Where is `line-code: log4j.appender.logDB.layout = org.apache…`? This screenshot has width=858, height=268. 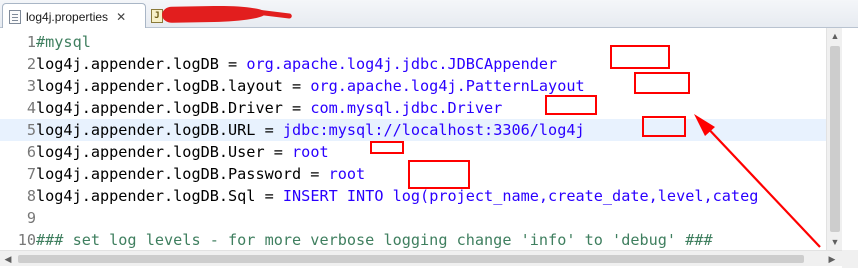 line-code: log4j.appender.logDB.layout = org.apache… is located at coordinates (310, 86).